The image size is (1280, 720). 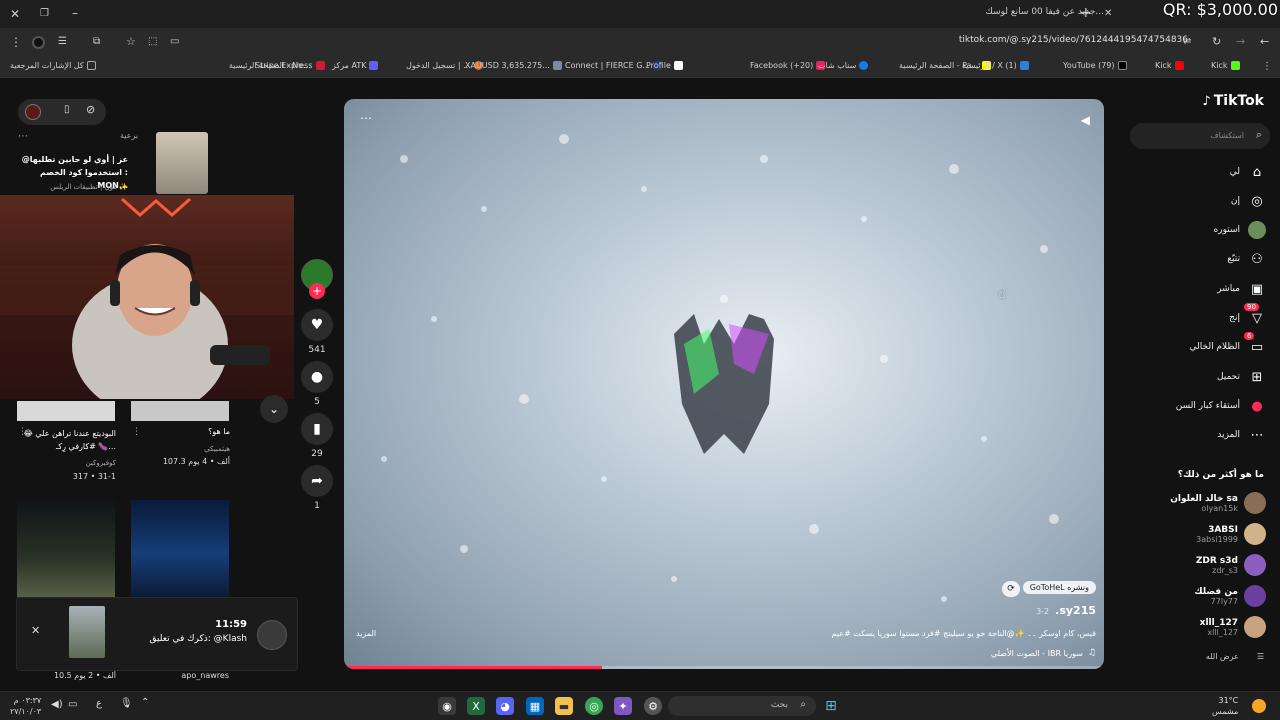 I want to click on bookmark-label: YouTube (79), so click(x=1089, y=65).